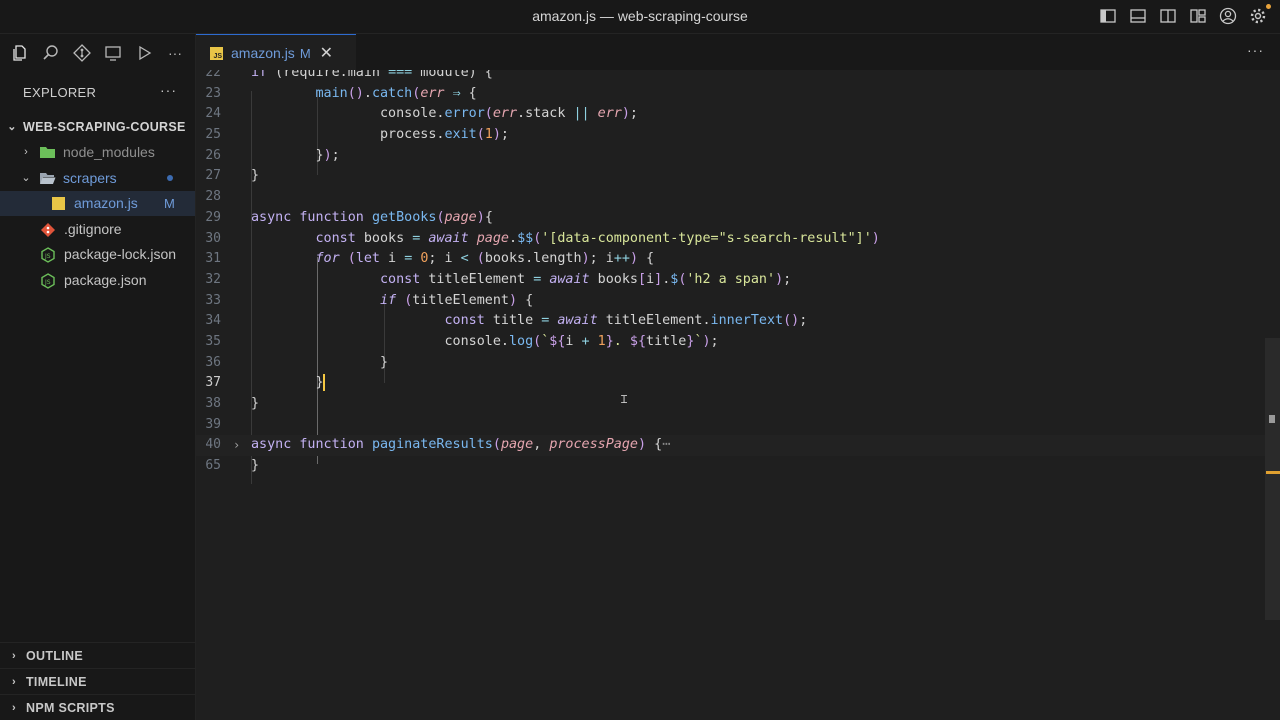 Image resolution: width=1280 pixels, height=720 pixels. Describe the element at coordinates (213, 93) in the screenshot. I see `line-number: 23` at that location.